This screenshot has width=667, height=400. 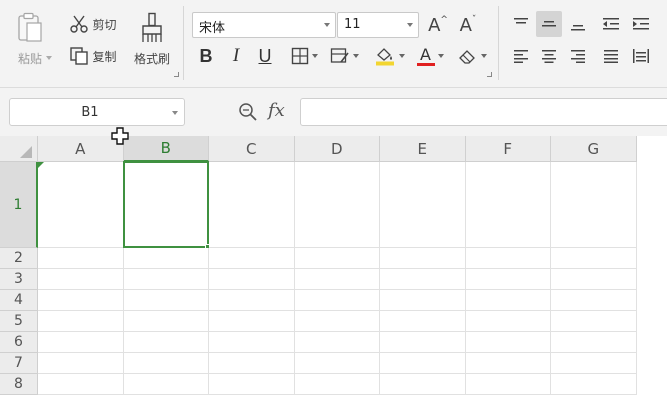 I want to click on cell-d7, so click(x=337, y=363).